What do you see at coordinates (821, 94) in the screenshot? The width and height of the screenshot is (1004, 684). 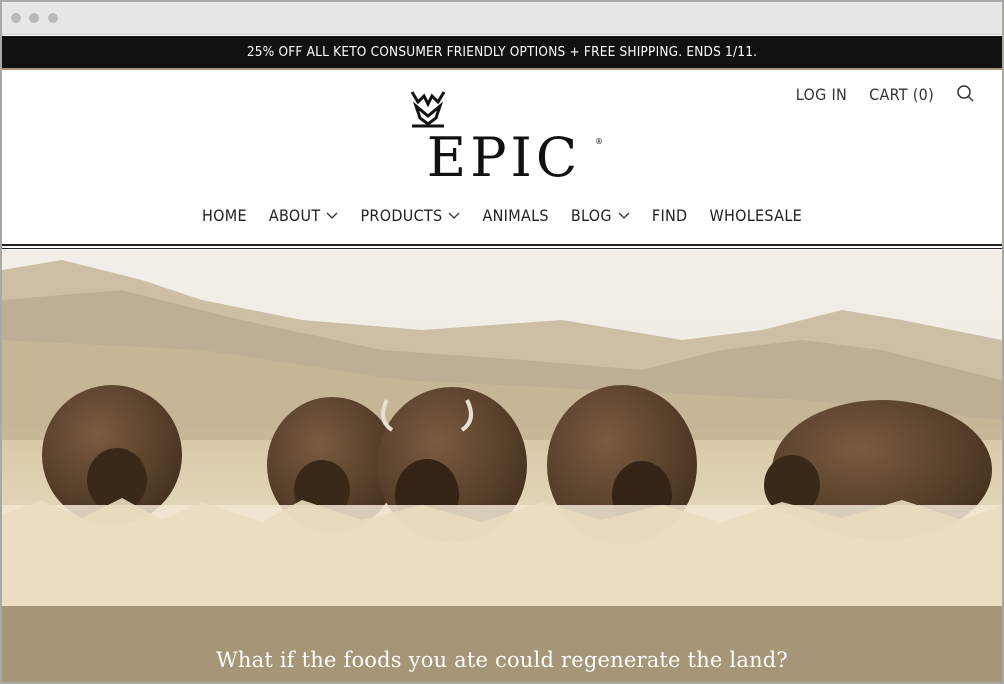 I see `login-link: LOG IN` at bounding box center [821, 94].